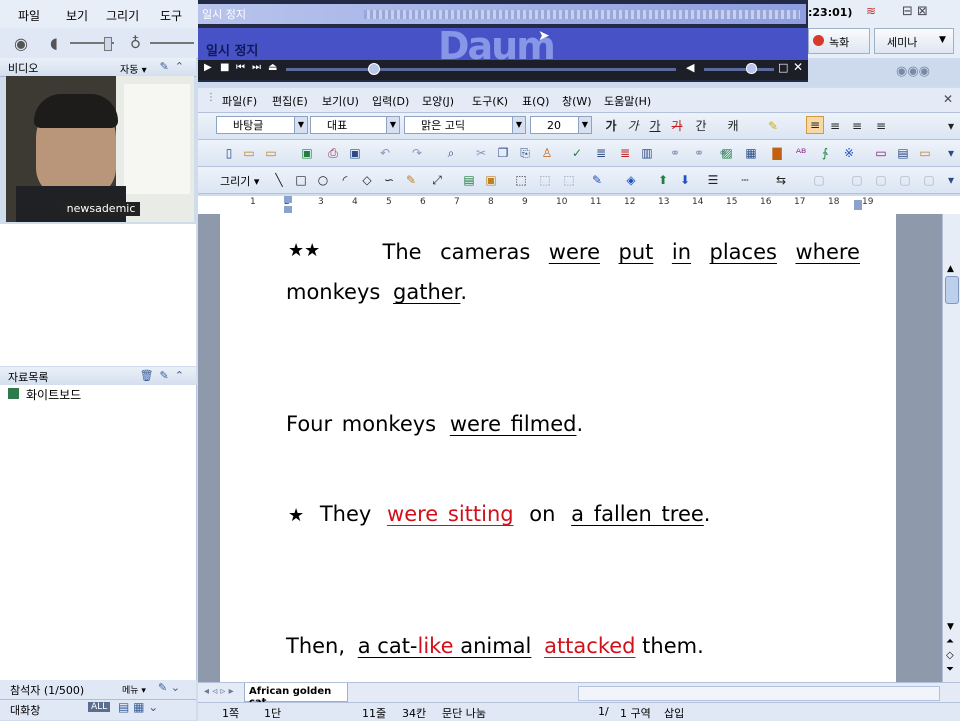 This screenshot has width=960, height=721. I want to click on prev-page-icon: ⏶, so click(950, 641).